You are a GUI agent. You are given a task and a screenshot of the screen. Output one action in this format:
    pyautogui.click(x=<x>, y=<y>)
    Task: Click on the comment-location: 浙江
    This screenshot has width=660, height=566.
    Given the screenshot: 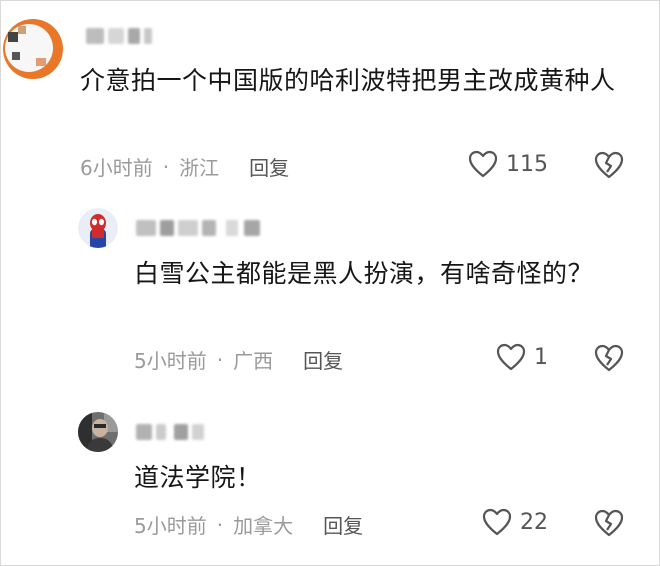 What is the action you would take?
    pyautogui.click(x=199, y=168)
    